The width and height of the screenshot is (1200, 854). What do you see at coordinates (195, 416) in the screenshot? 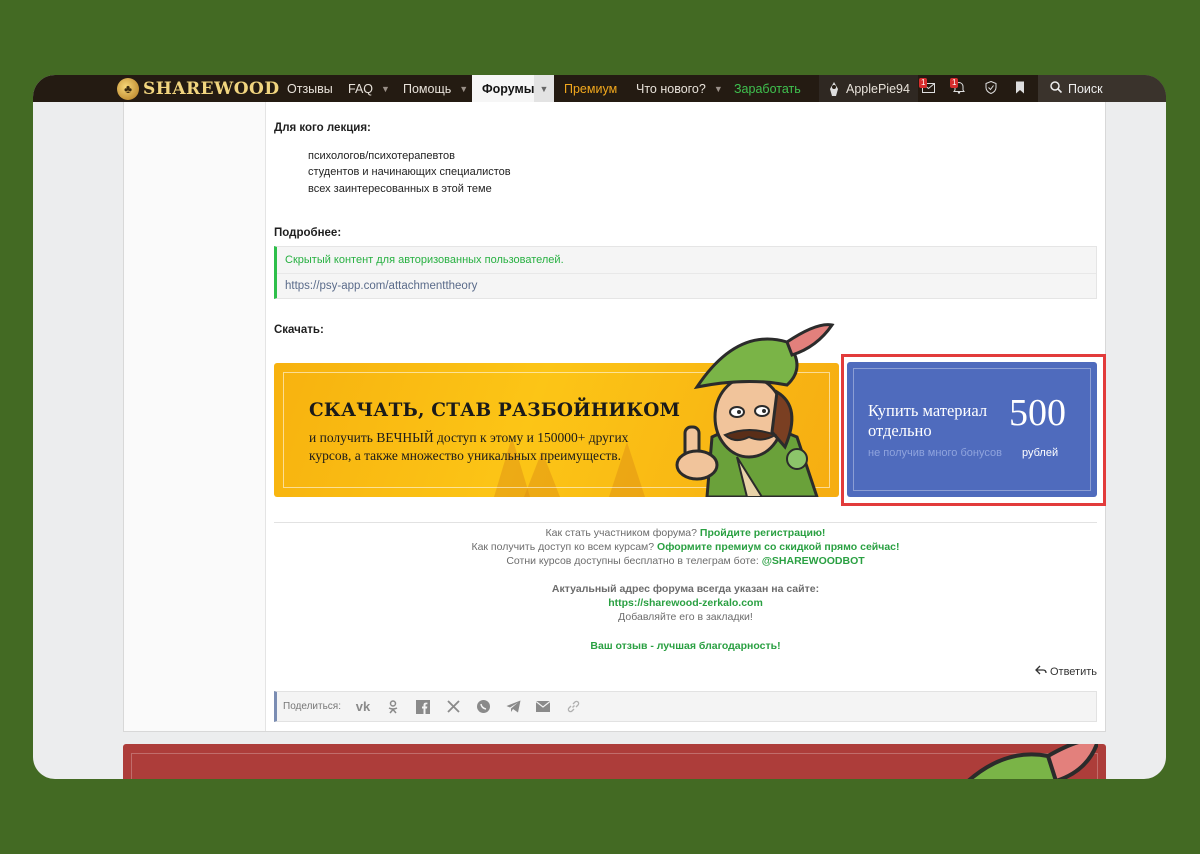
I see `user-sidebar` at bounding box center [195, 416].